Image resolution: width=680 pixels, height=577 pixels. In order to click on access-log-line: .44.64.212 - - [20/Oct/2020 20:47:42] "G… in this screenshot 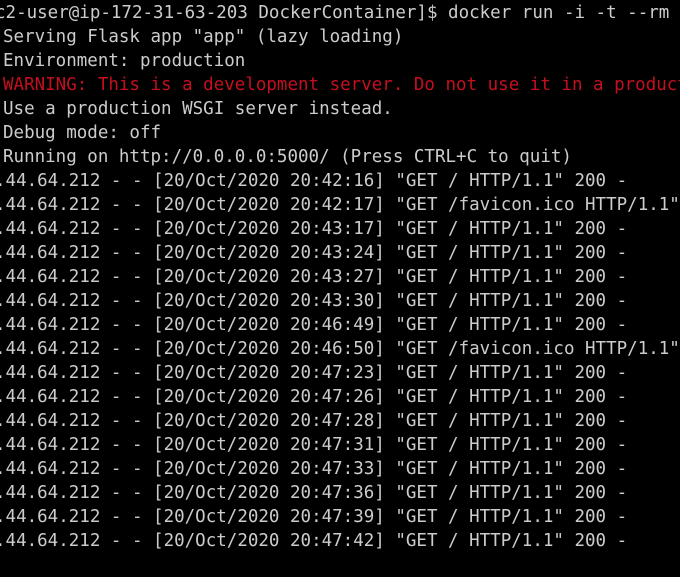, I will do `click(314, 541)`.